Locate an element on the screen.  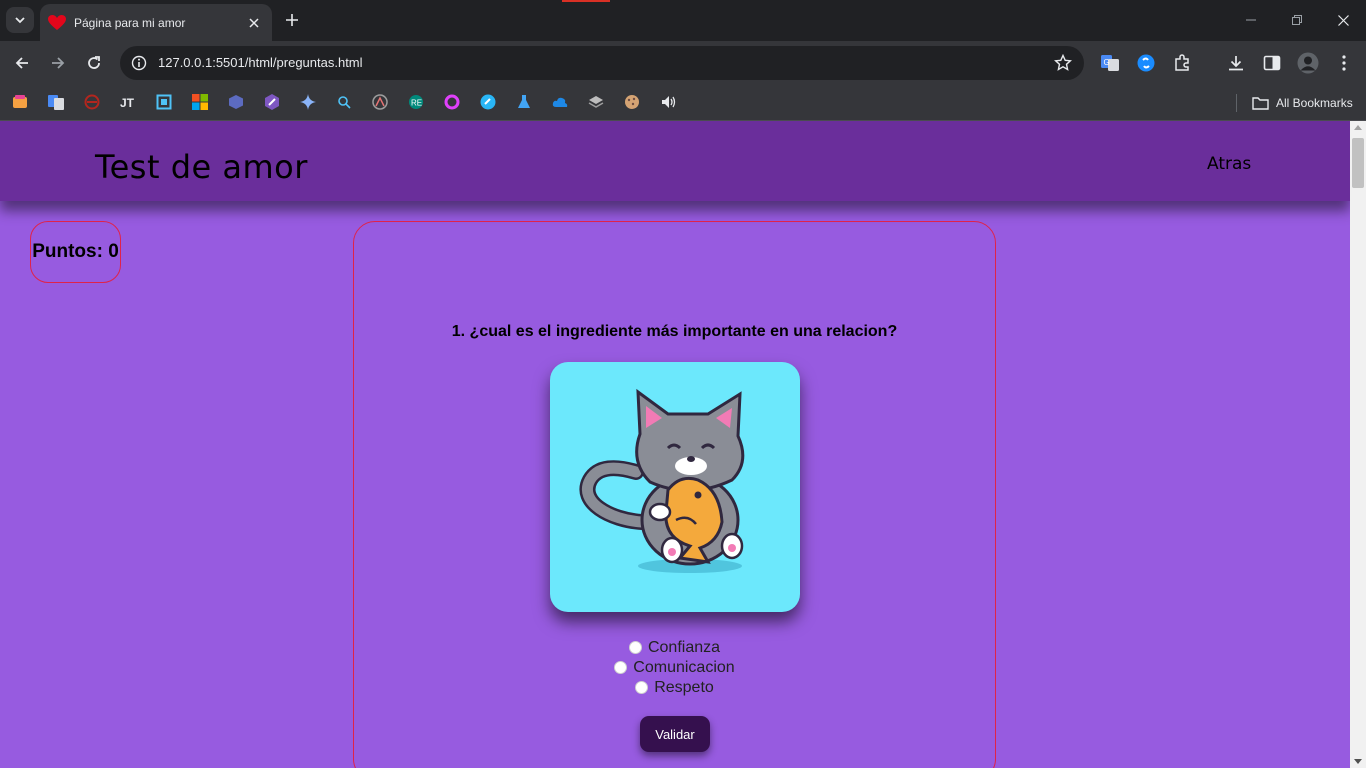
back-link: Atras is located at coordinates (1229, 164).